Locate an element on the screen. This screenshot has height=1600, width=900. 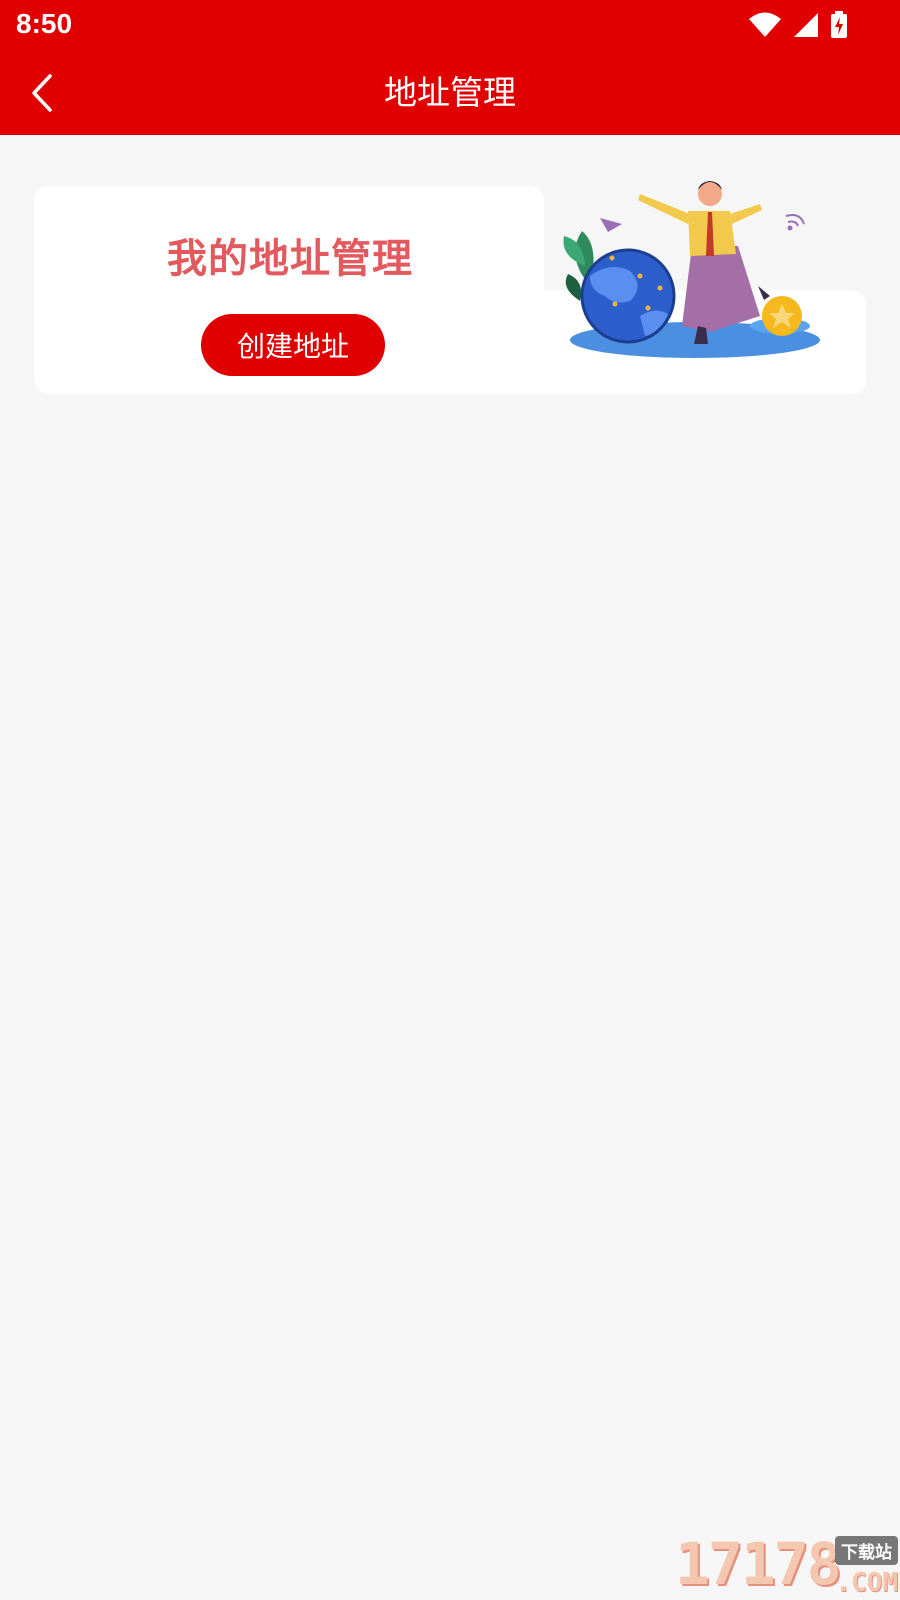
page-title: 地址管理 is located at coordinates (450, 92).